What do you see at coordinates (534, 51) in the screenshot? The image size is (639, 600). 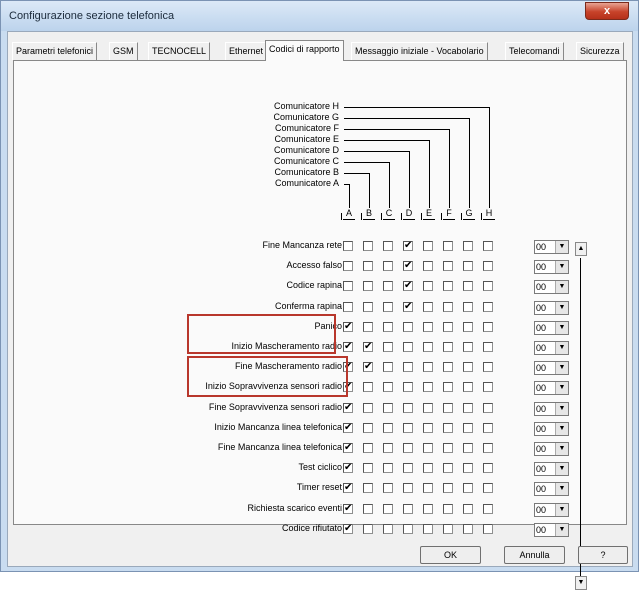 I see `tab-telecomandi: Telecomandi` at bounding box center [534, 51].